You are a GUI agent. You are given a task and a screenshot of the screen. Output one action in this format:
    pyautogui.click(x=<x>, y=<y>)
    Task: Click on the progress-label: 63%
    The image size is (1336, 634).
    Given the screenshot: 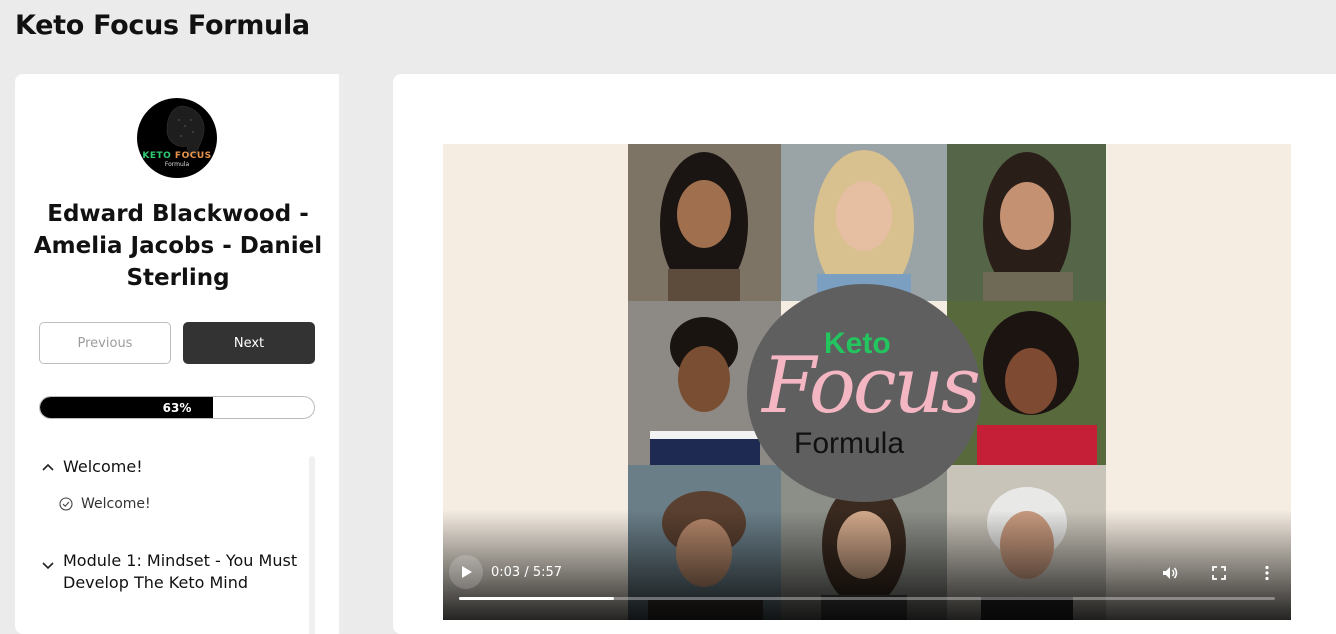 What is the action you would take?
    pyautogui.click(x=177, y=407)
    